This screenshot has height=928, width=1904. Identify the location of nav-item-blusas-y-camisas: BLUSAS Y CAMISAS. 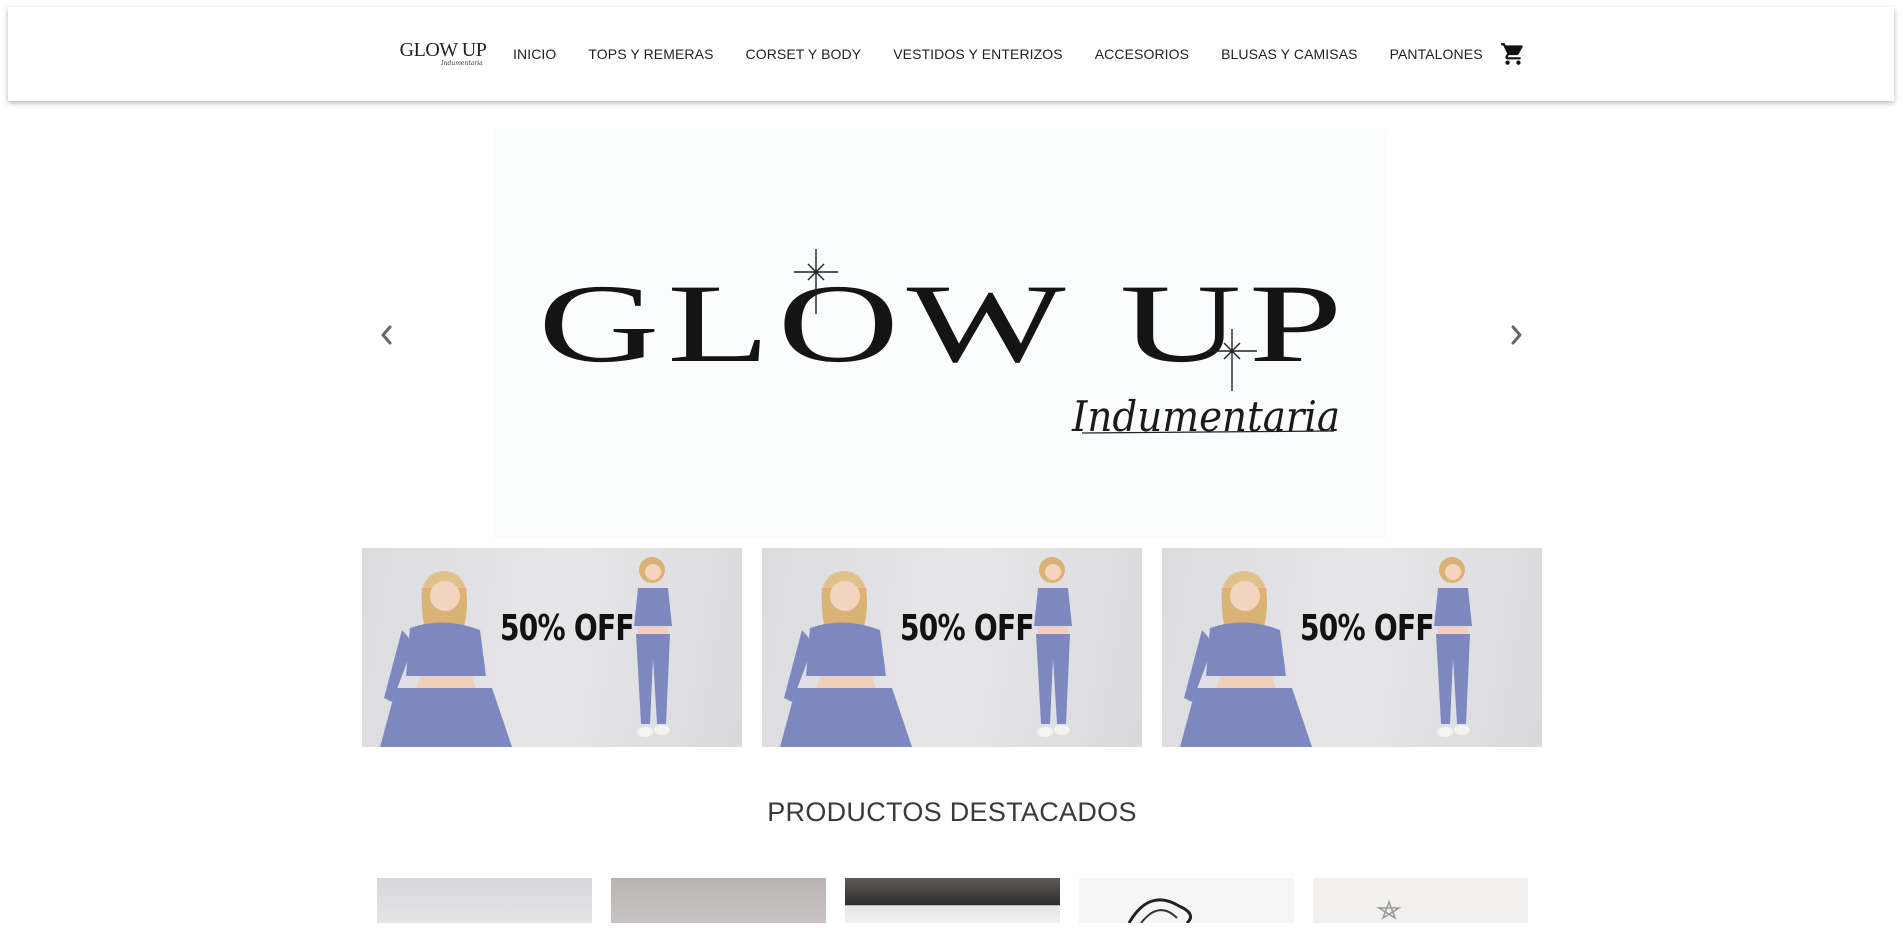
(1289, 54).